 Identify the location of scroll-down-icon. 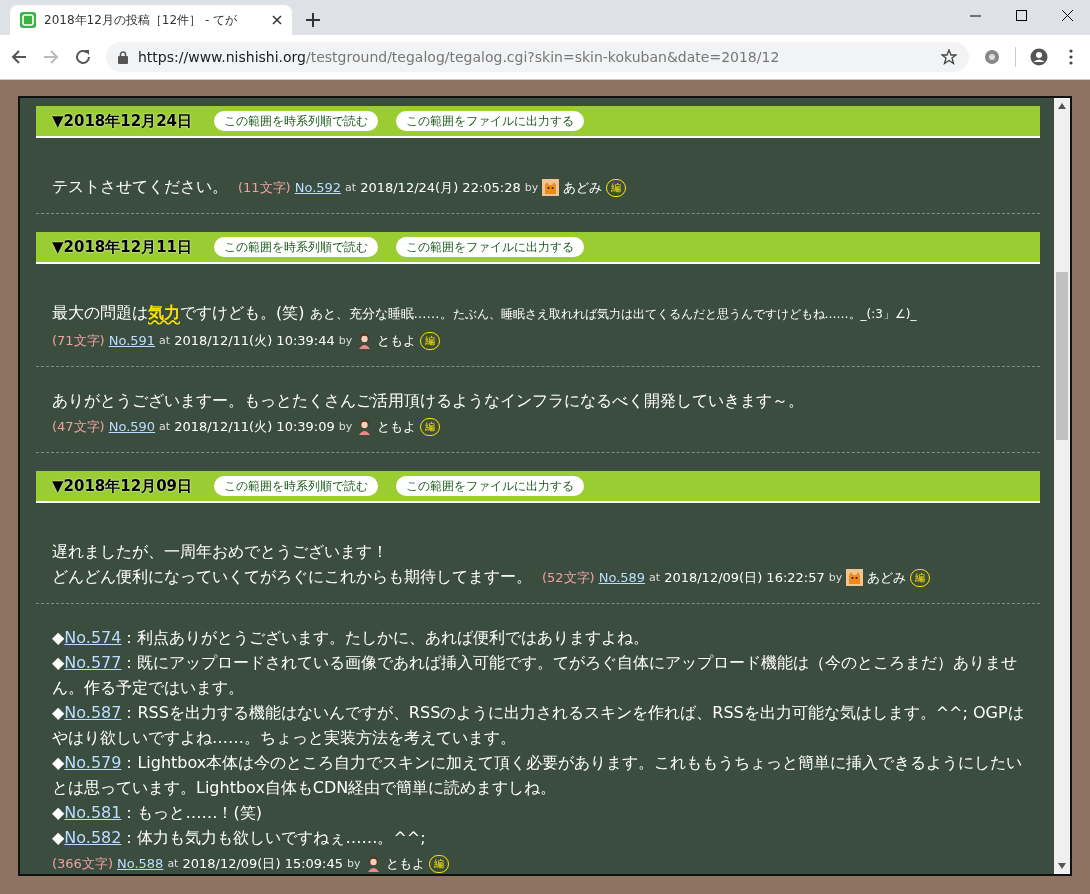
(1062, 866).